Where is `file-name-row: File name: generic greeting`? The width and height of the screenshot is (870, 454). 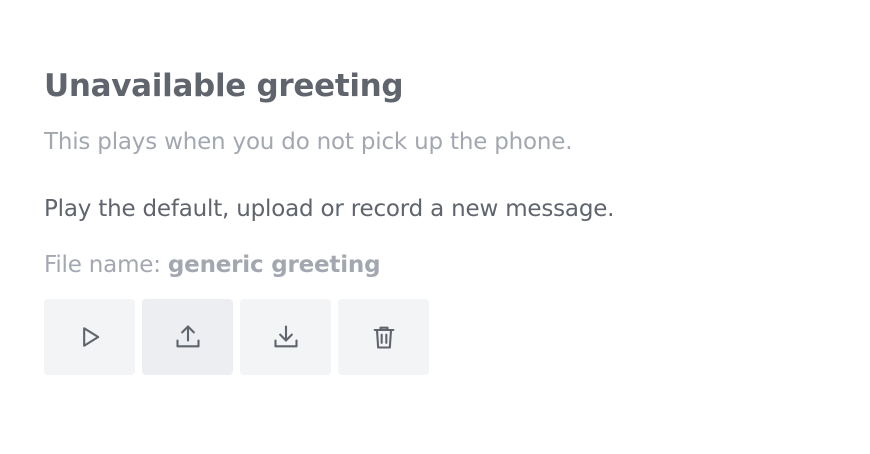
file-name-row: File name: generic greeting is located at coordinates (444, 265).